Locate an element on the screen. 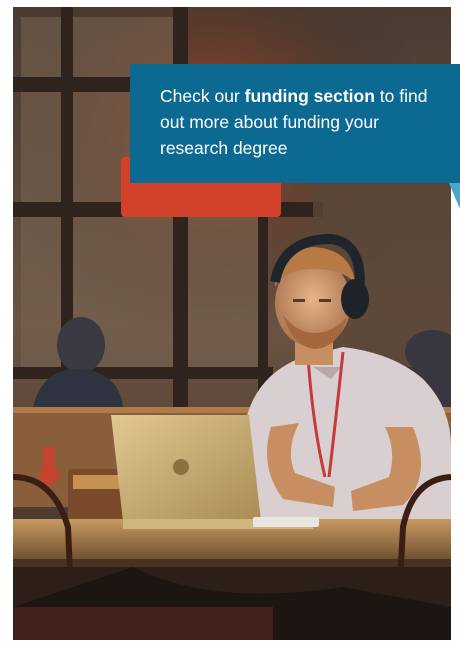  callout-text-before: Check our is located at coordinates (202, 96).